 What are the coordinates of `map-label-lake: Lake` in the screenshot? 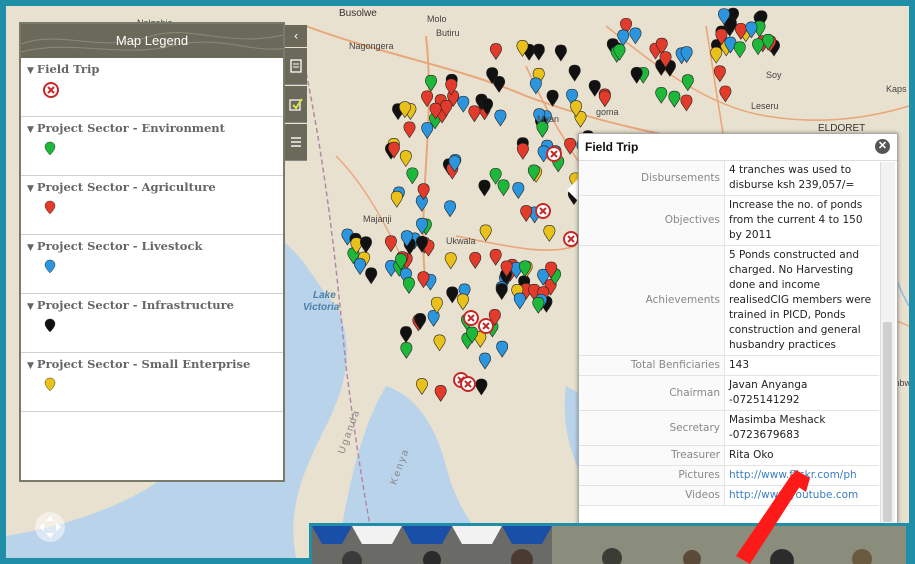 It's located at (324, 295).